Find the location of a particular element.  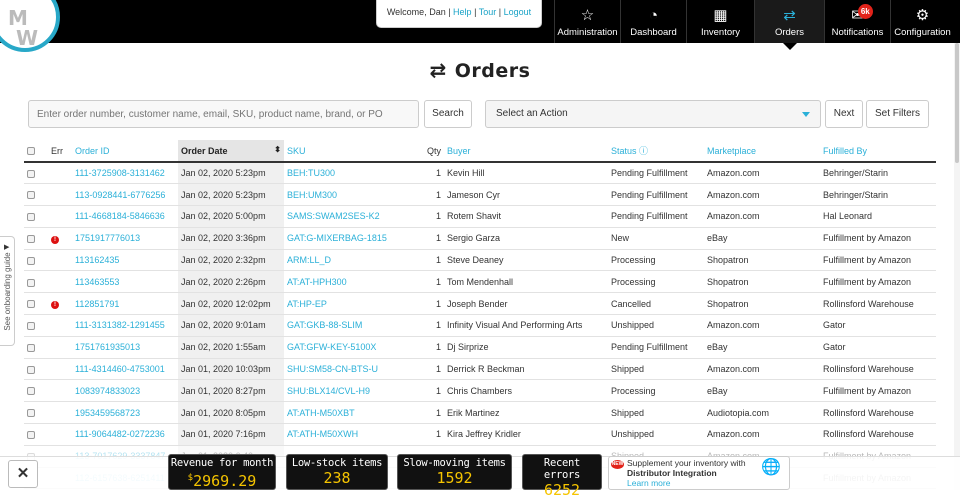

buyer-cell: Rotem Shavit is located at coordinates (526, 216).